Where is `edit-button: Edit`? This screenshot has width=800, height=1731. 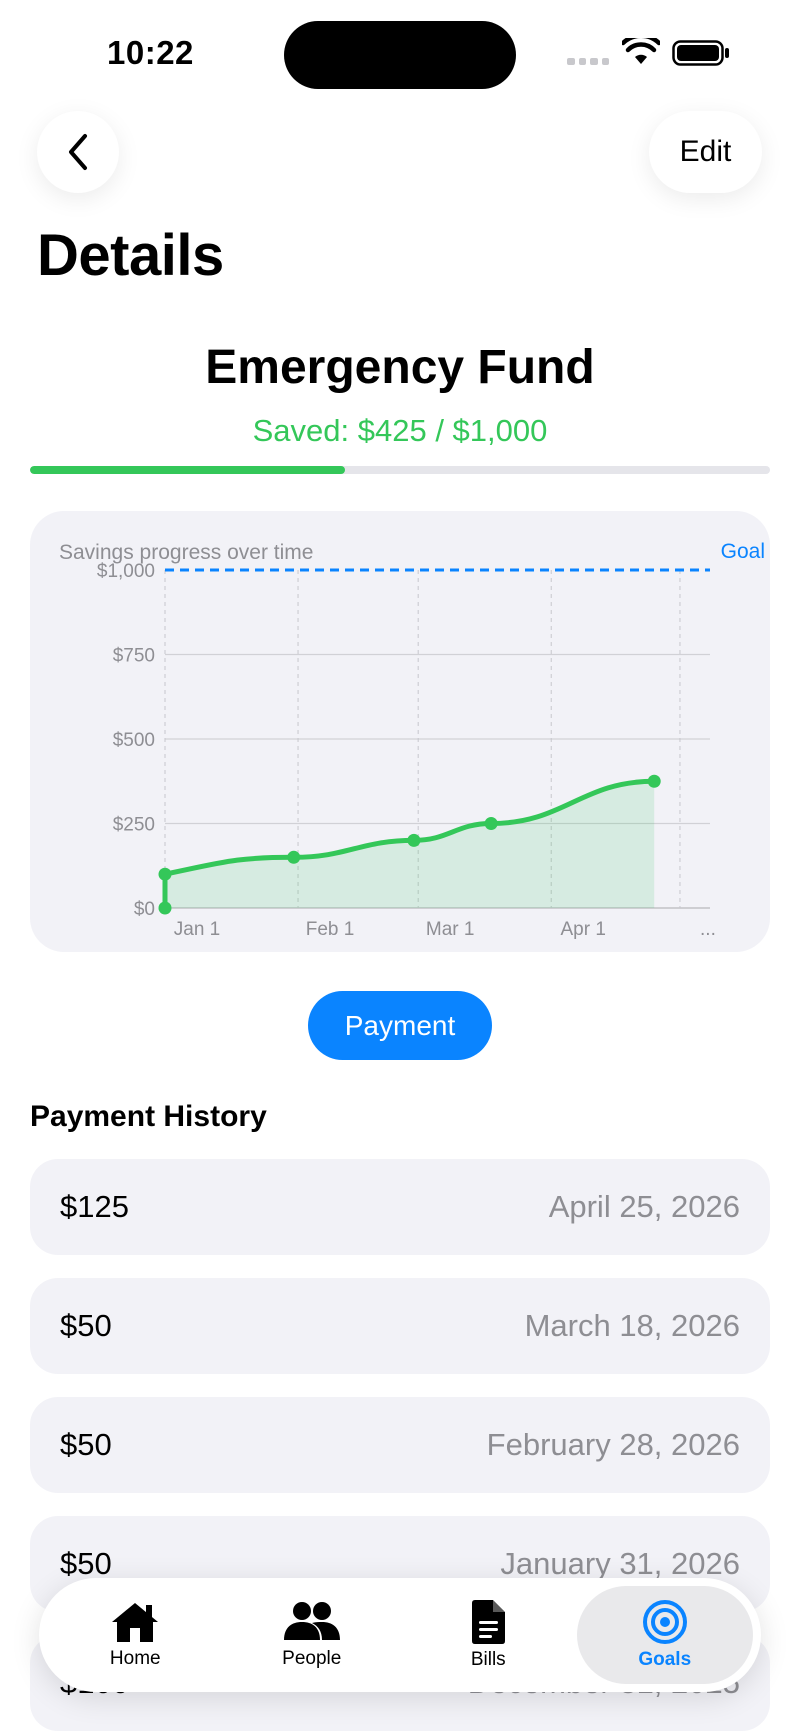 edit-button: Edit is located at coordinates (705, 152).